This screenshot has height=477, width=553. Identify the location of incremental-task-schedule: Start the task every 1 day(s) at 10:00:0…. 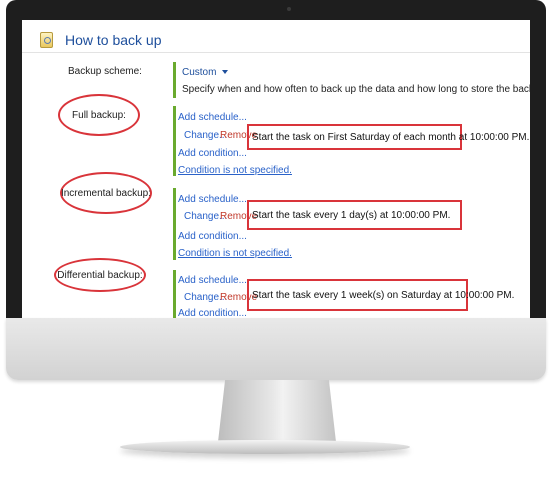
(354, 215).